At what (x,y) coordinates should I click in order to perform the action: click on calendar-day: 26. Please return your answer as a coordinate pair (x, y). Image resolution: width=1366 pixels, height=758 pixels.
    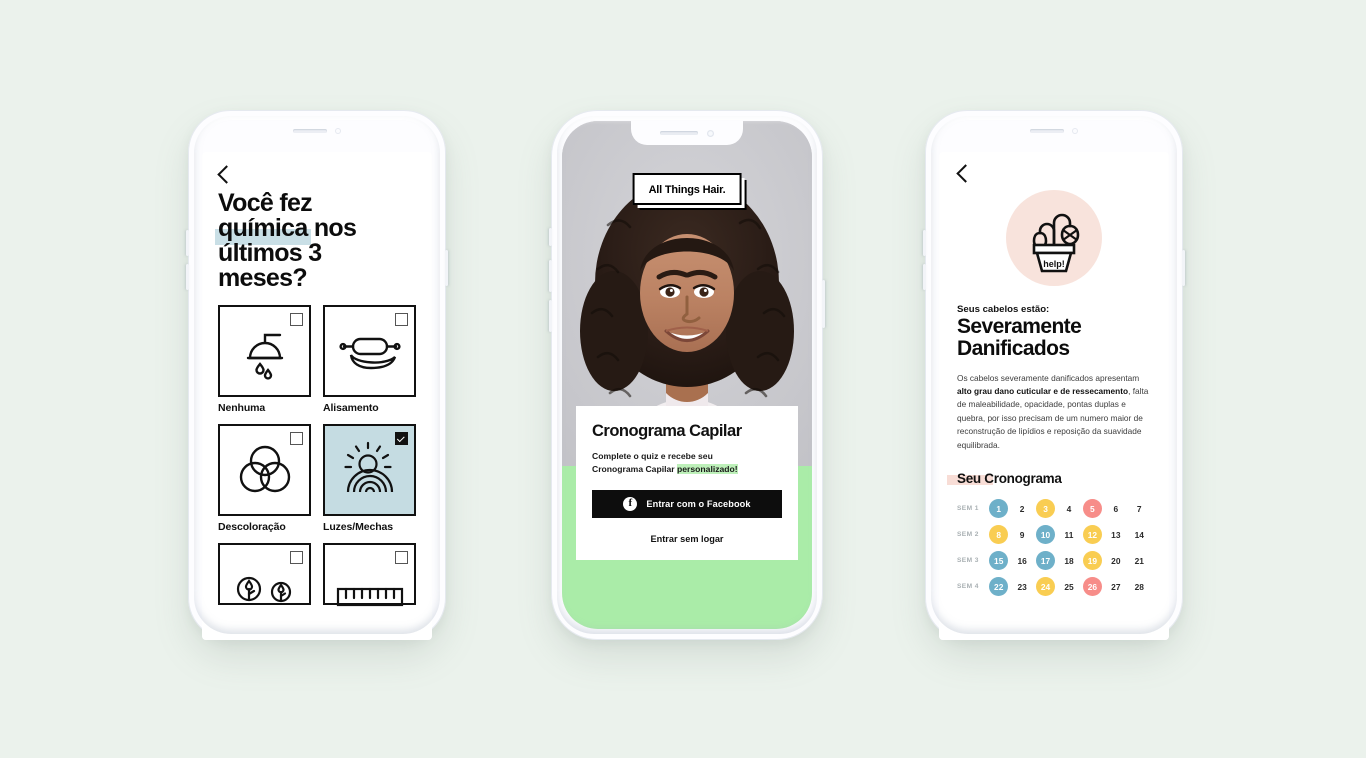
    Looking at the image, I should click on (1092, 587).